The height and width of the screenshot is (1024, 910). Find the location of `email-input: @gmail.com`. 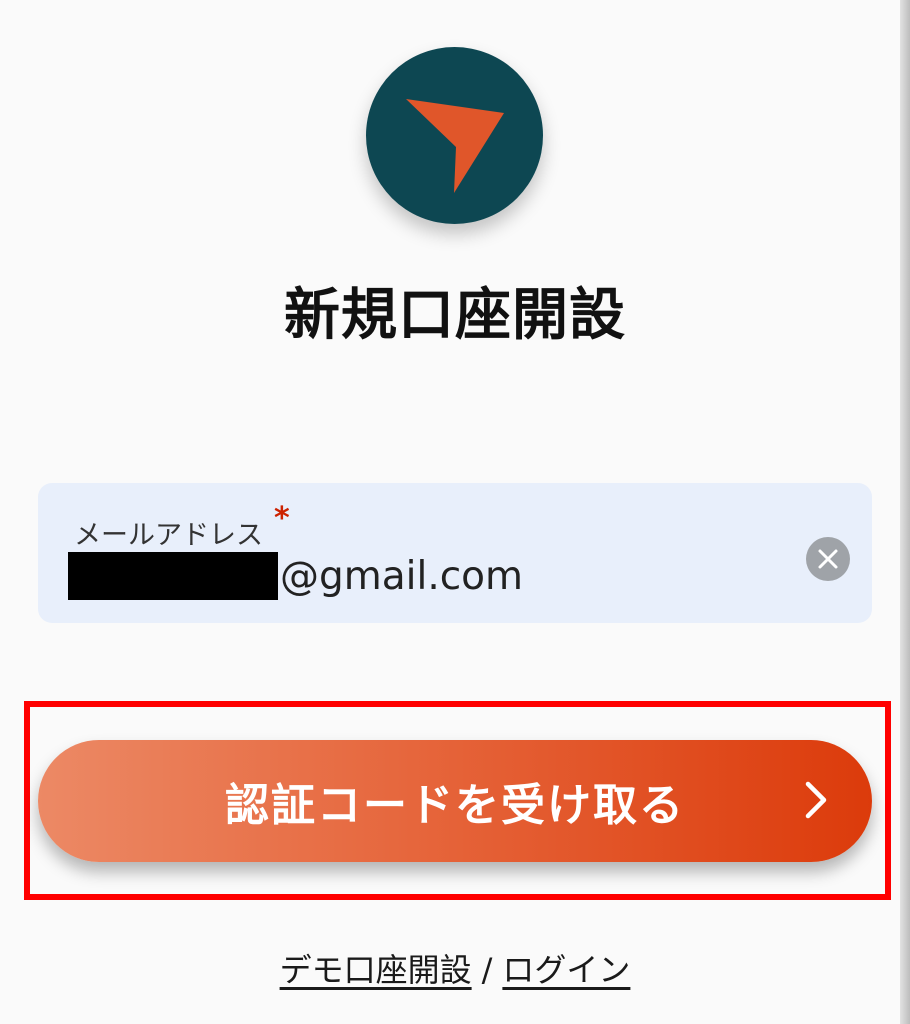

email-input: @gmail.com is located at coordinates (295, 576).